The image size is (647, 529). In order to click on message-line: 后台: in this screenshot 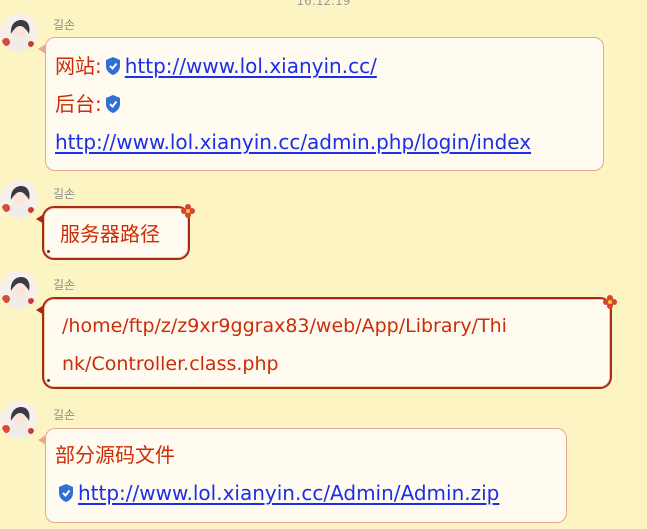, I will do `click(329, 104)`.